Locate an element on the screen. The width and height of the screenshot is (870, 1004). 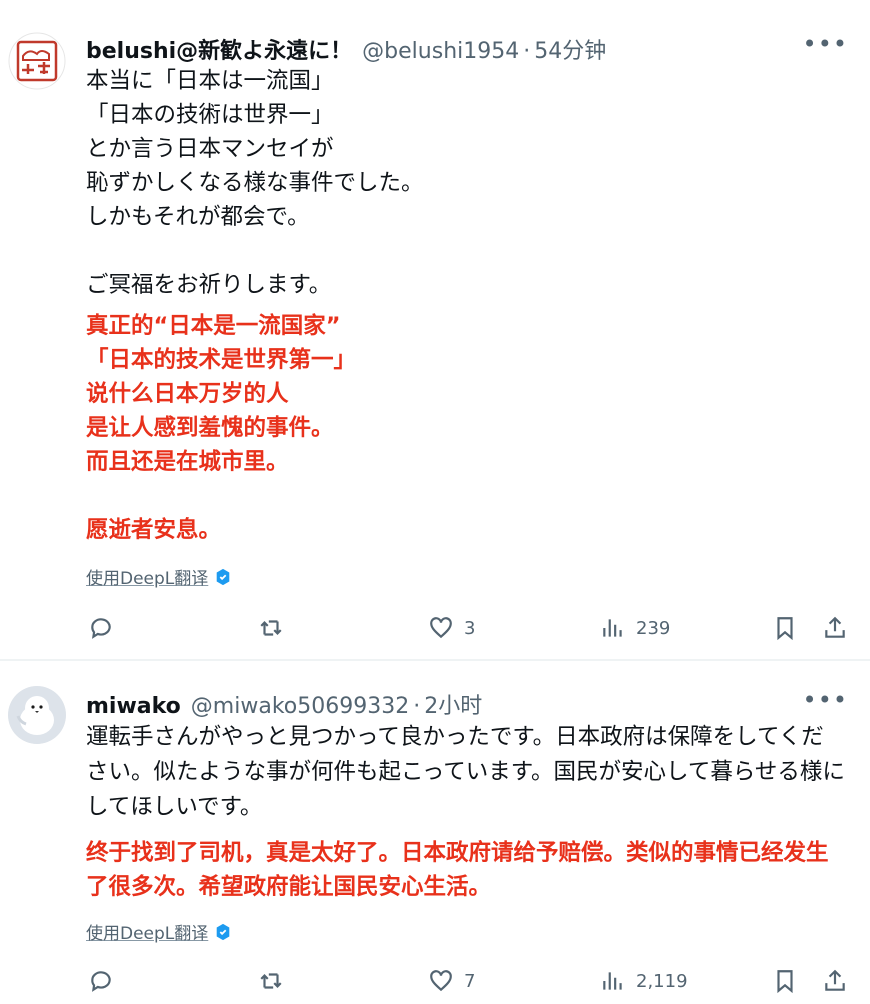
like-button: 7 is located at coordinates (451, 981).